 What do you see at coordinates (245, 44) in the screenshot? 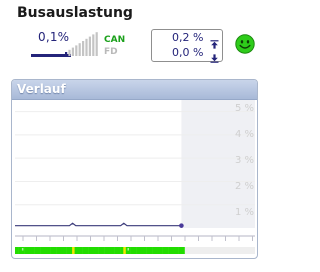
I see `smiley-happy-icon` at bounding box center [245, 44].